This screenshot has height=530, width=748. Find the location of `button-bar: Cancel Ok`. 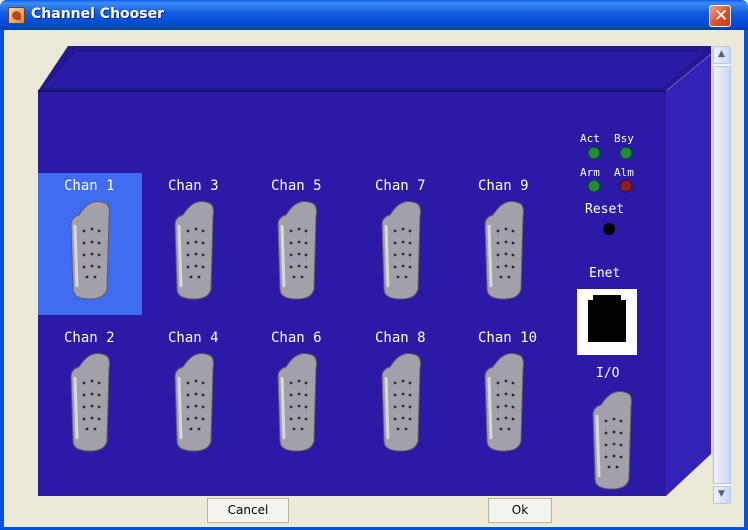

button-bar: Cancel Ok is located at coordinates (367, 512).